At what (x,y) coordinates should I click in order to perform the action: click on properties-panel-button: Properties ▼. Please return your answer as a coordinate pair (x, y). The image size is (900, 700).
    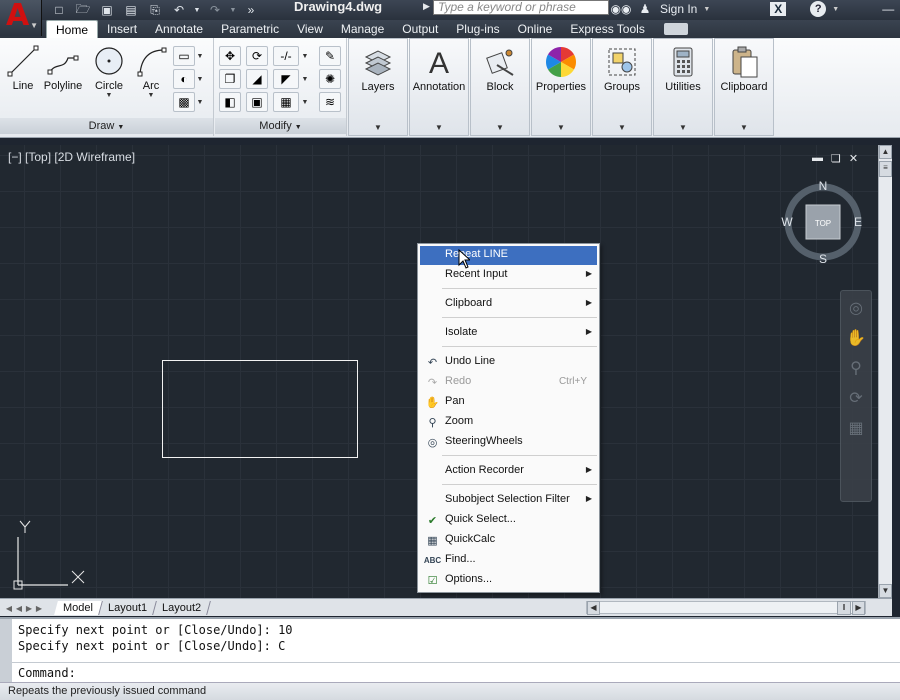
    Looking at the image, I should click on (561, 87).